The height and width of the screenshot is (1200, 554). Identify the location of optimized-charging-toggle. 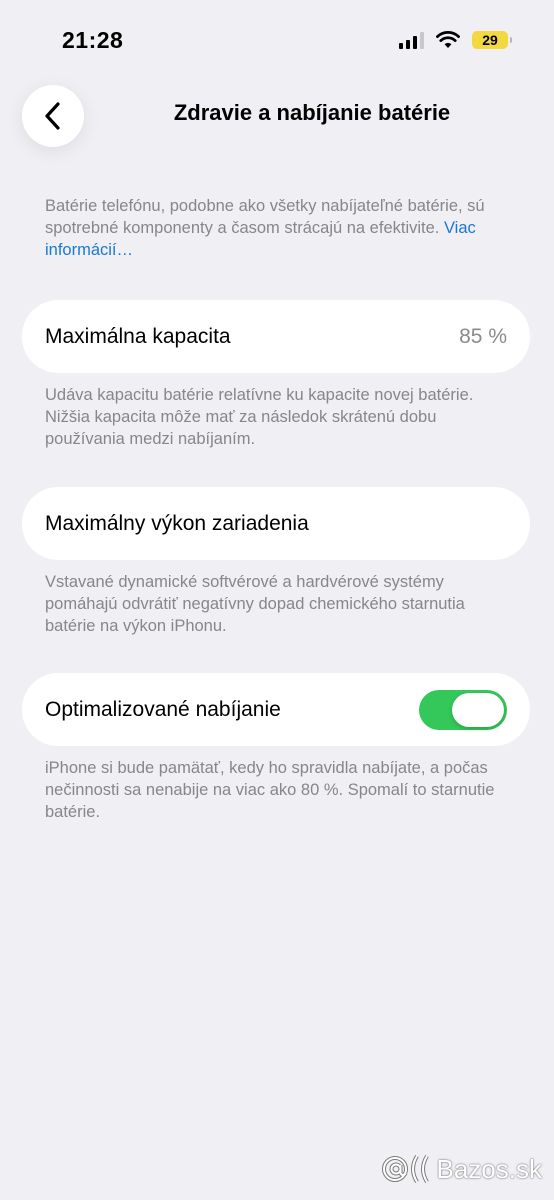
(463, 709).